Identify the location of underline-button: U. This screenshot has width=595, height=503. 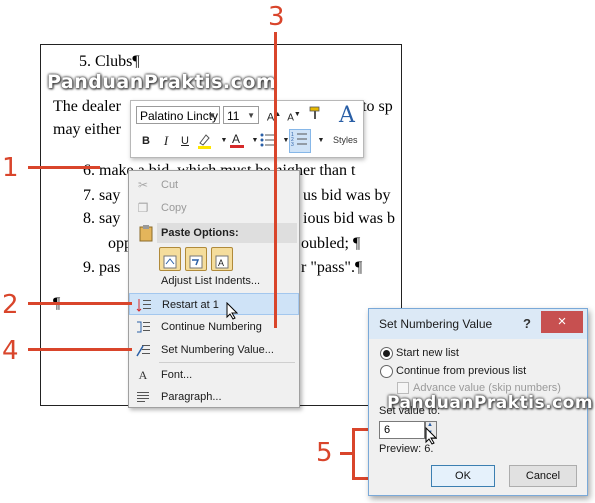
(185, 141).